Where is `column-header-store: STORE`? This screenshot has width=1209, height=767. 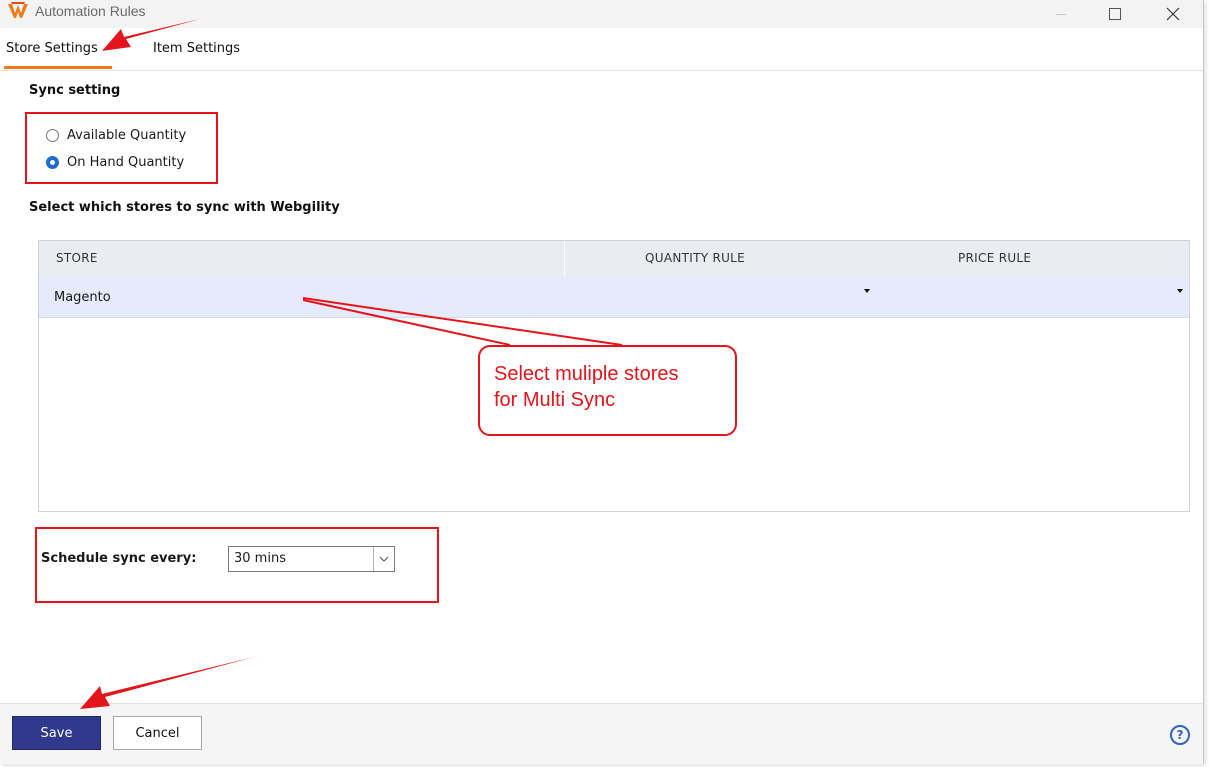
column-header-store: STORE is located at coordinates (77, 258).